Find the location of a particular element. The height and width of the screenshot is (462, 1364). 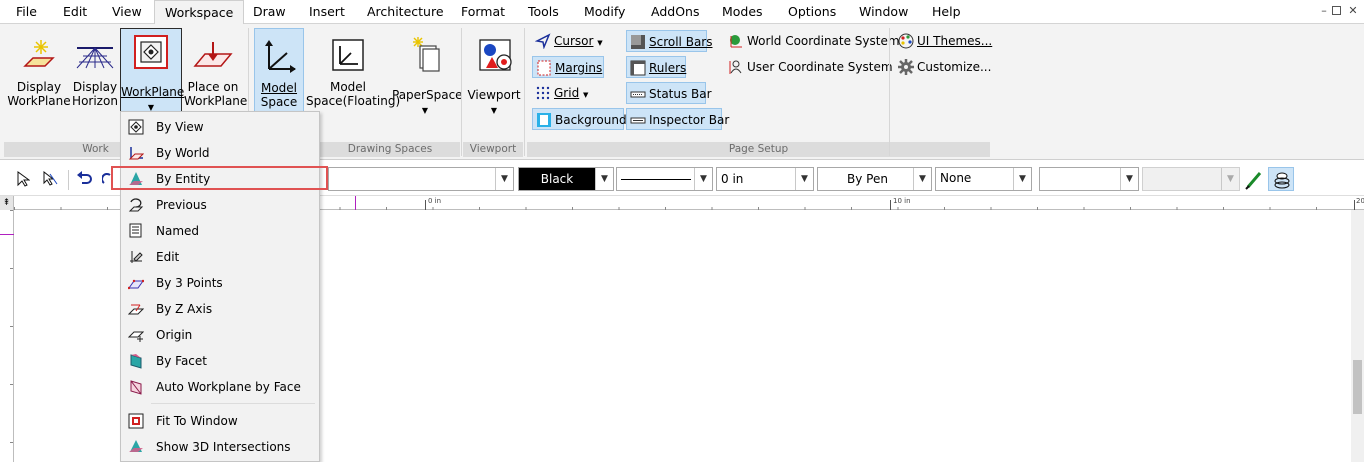

menu-item-by-3-points: By 3 Points is located at coordinates (220, 283).